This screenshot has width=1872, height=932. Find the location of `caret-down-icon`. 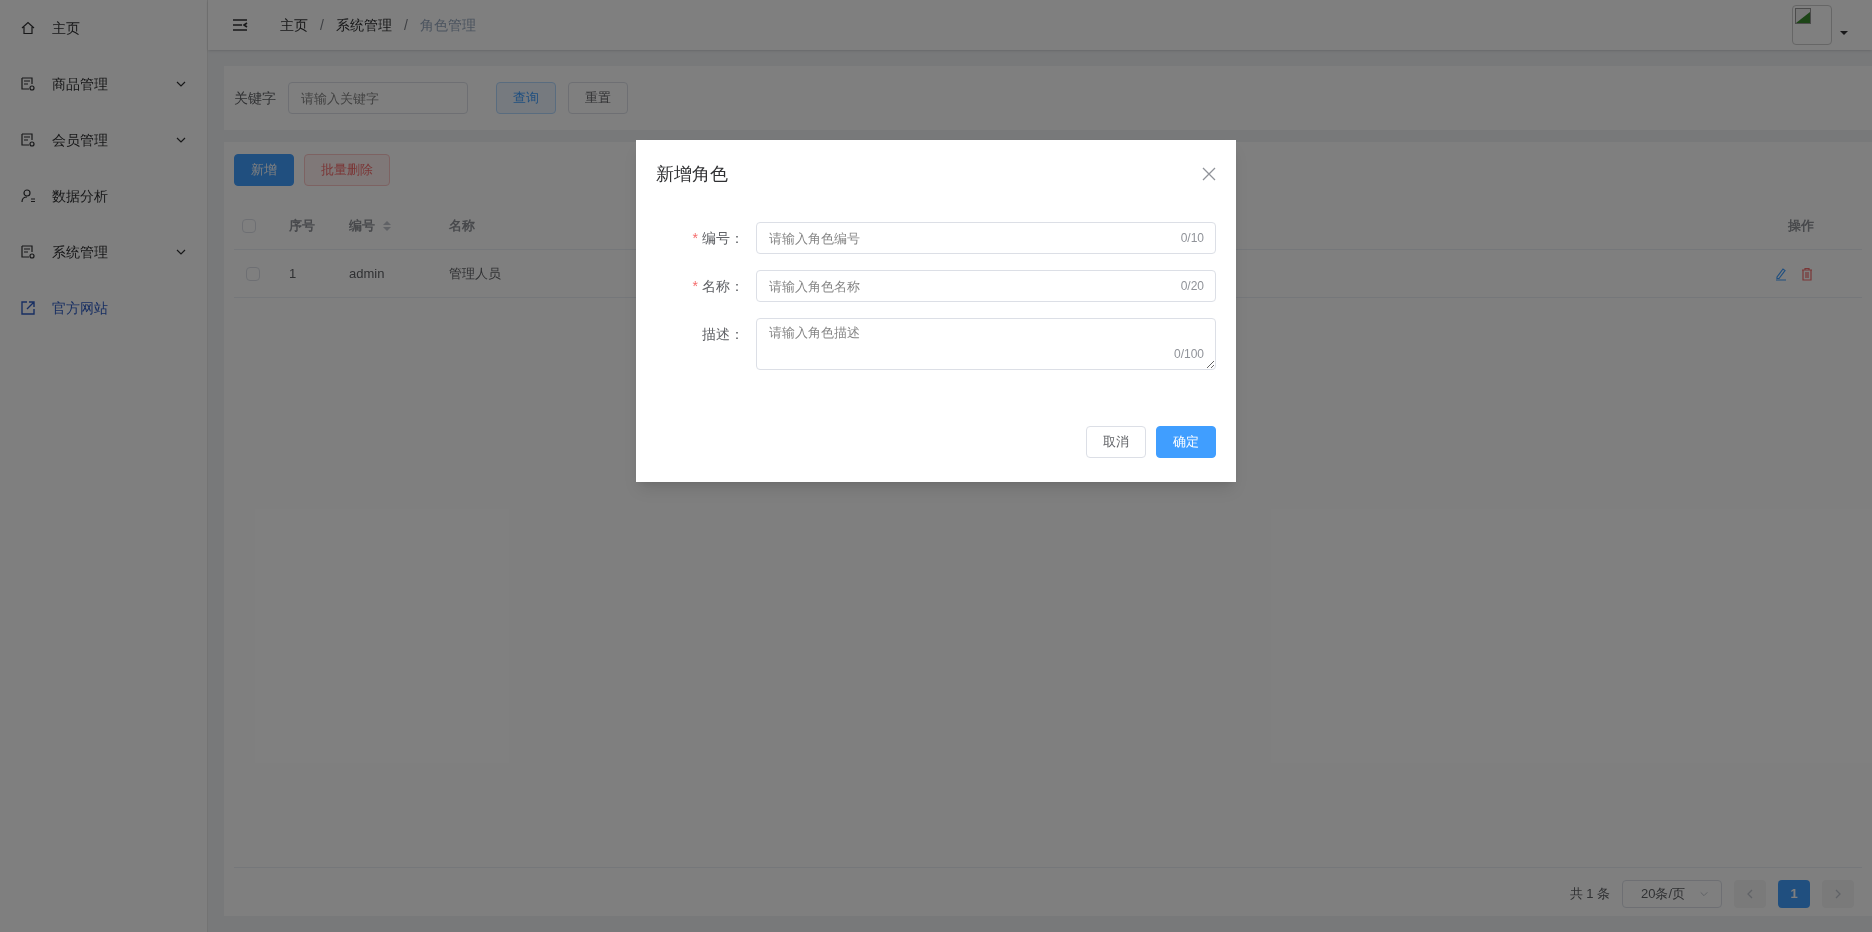

caret-down-icon is located at coordinates (1844, 33).